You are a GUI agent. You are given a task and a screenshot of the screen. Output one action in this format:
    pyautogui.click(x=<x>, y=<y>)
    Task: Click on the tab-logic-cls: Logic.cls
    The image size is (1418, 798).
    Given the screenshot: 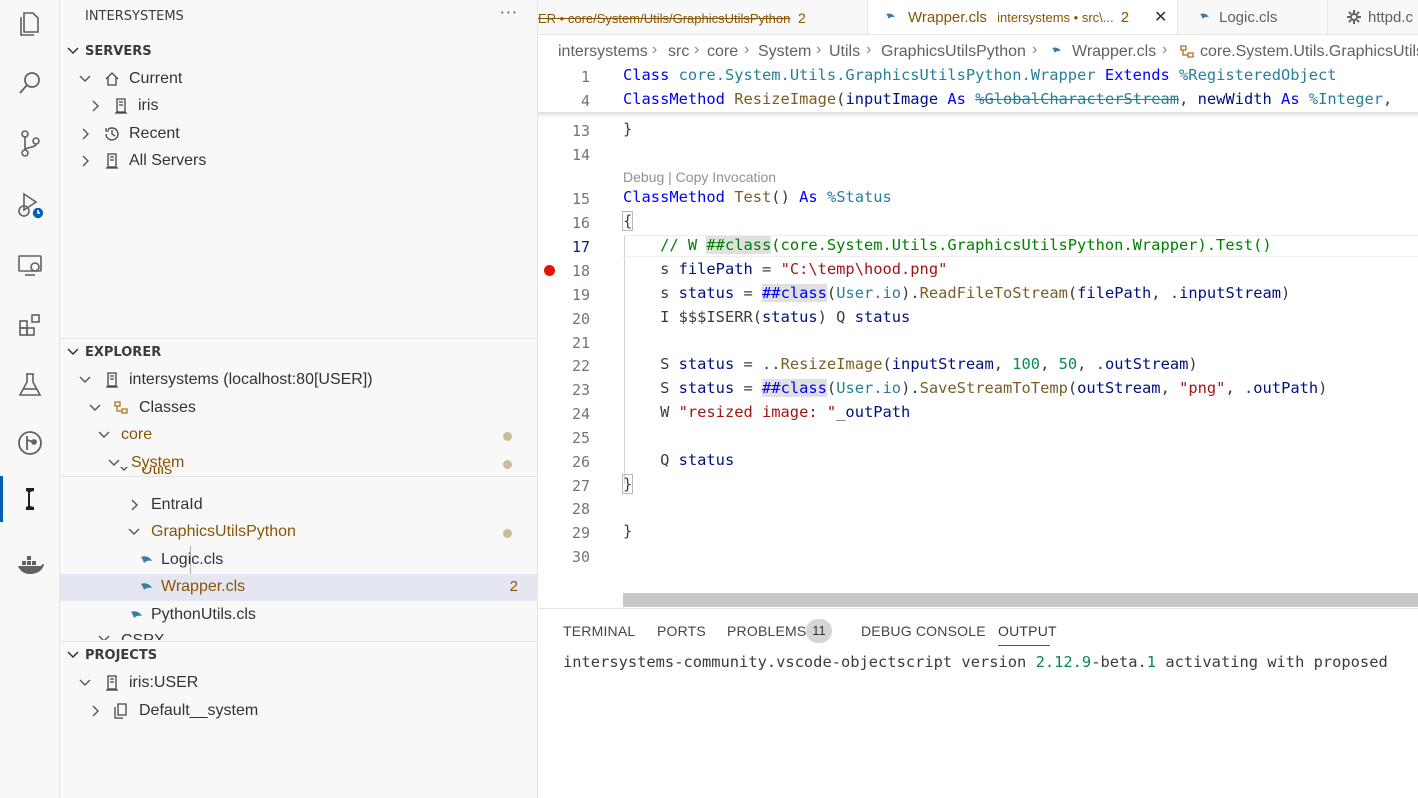 What is the action you would take?
    pyautogui.click(x=1253, y=17)
    